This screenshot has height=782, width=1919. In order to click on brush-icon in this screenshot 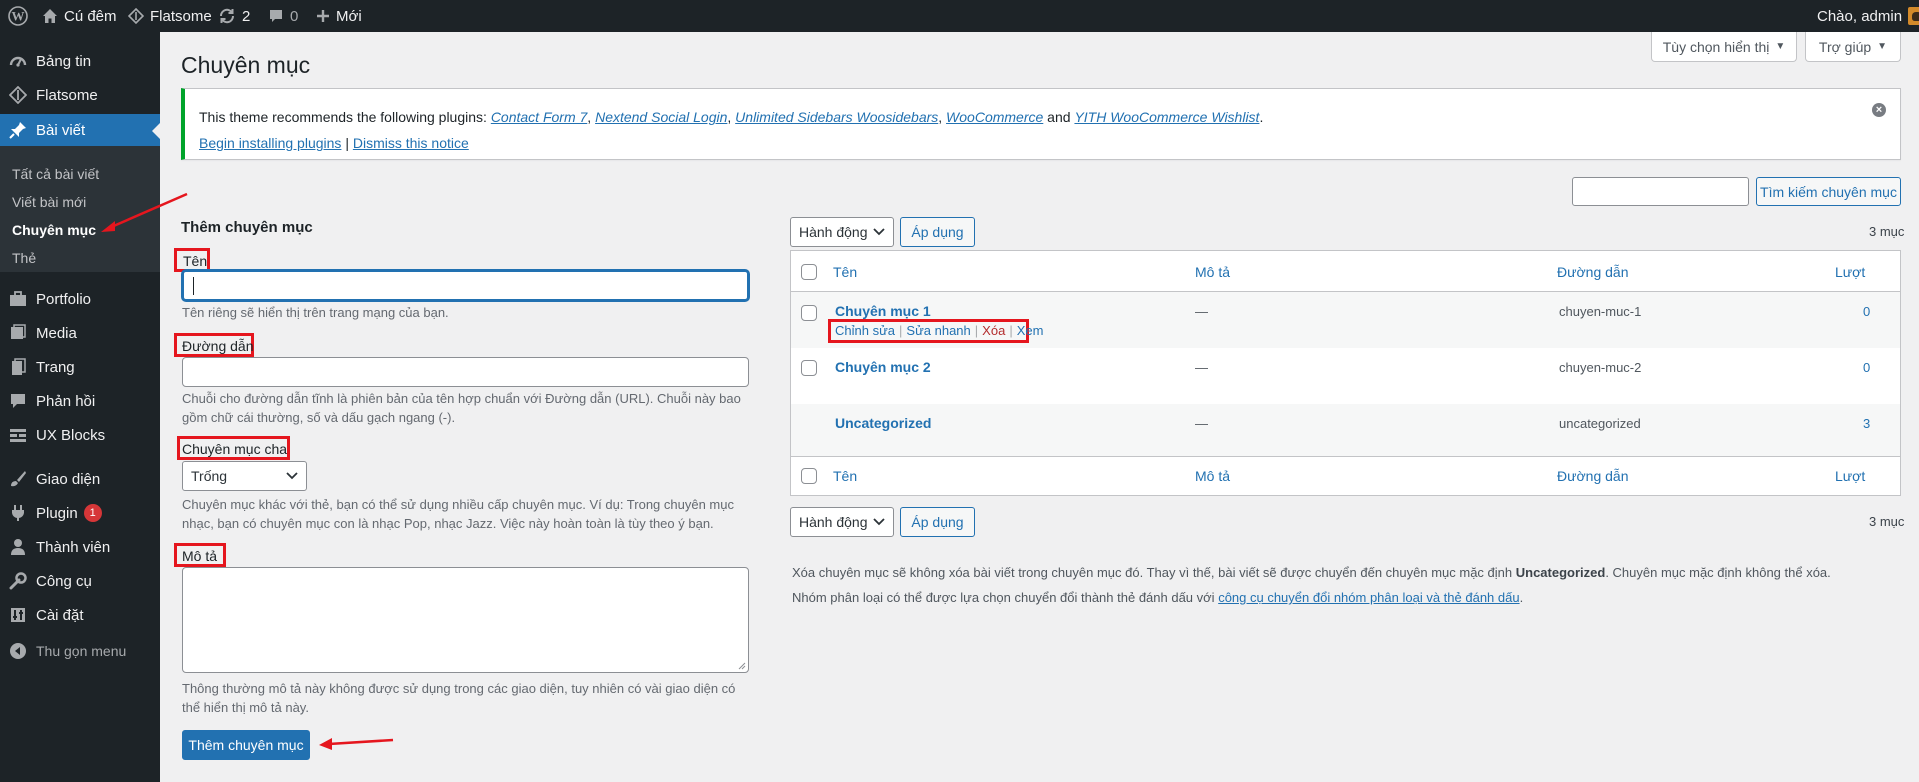, I will do `click(18, 479)`.